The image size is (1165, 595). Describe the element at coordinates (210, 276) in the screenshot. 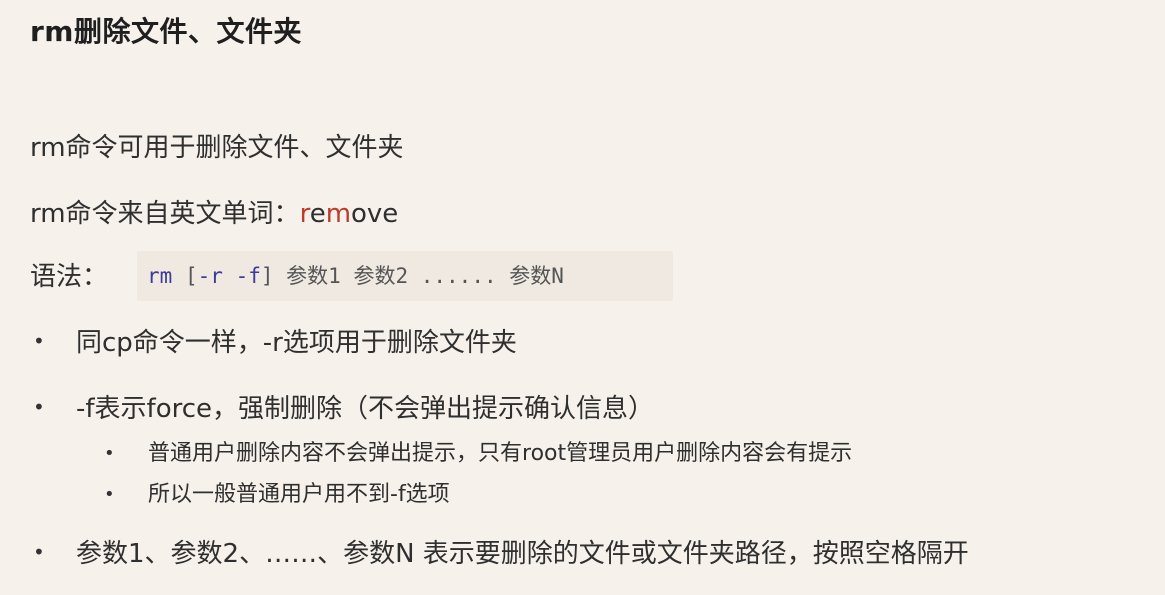

I see `syntax-opt-r: -r` at that location.